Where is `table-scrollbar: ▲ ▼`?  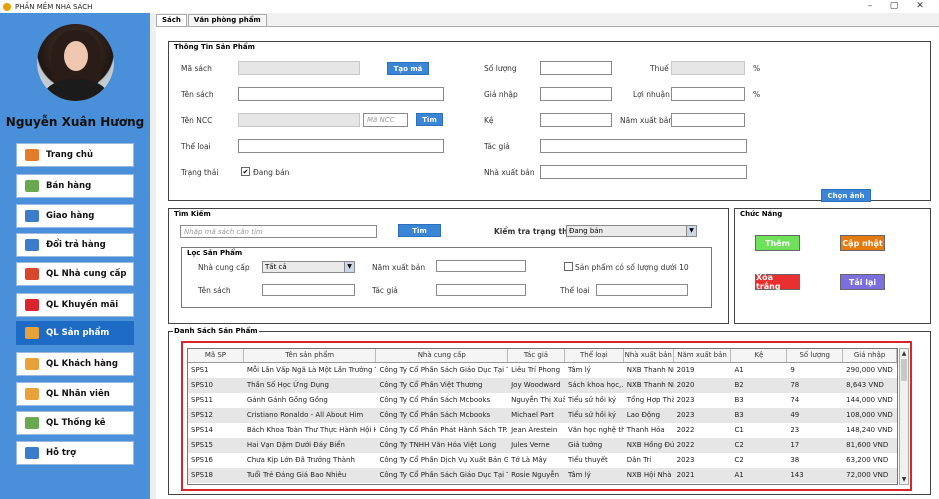 table-scrollbar: ▲ ▼ is located at coordinates (904, 416).